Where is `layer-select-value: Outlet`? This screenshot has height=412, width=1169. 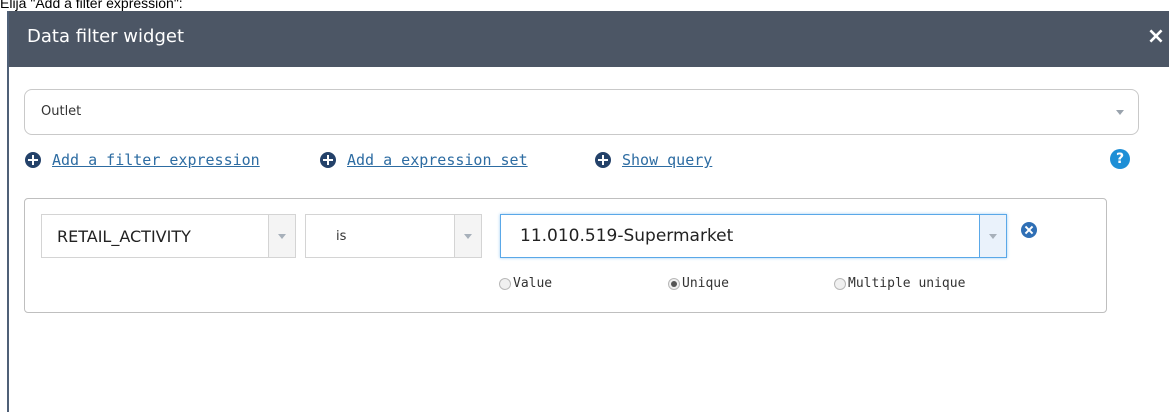
layer-select-value: Outlet is located at coordinates (61, 111).